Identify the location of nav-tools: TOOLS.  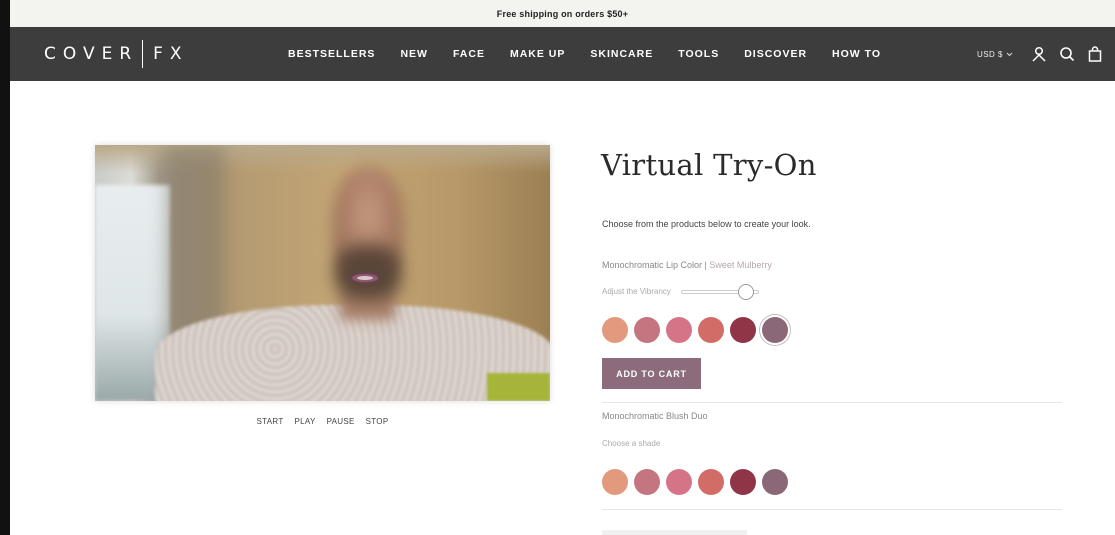
(698, 54).